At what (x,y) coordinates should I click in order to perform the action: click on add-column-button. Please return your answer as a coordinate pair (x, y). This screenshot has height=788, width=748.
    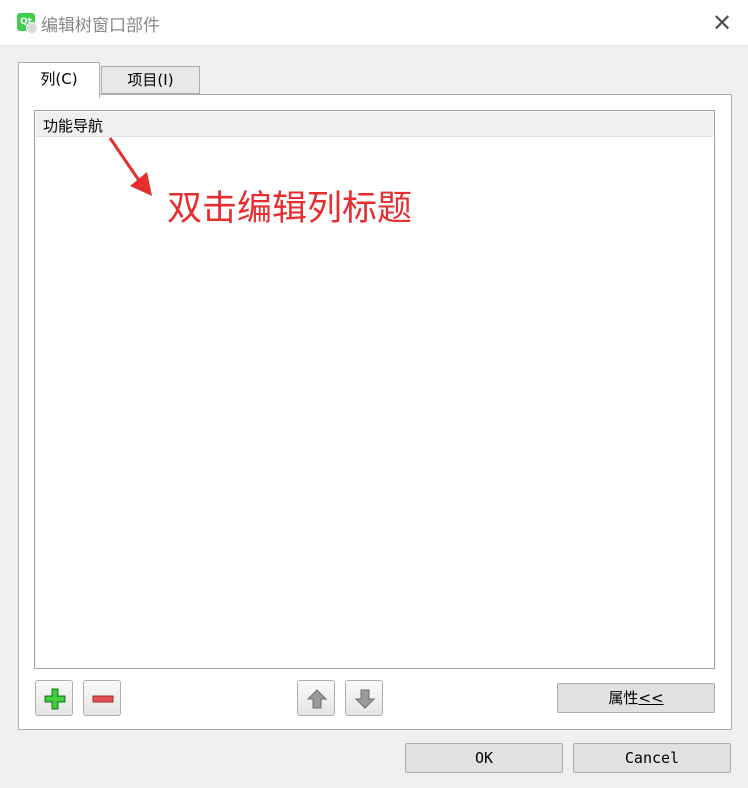
    Looking at the image, I should click on (54, 698).